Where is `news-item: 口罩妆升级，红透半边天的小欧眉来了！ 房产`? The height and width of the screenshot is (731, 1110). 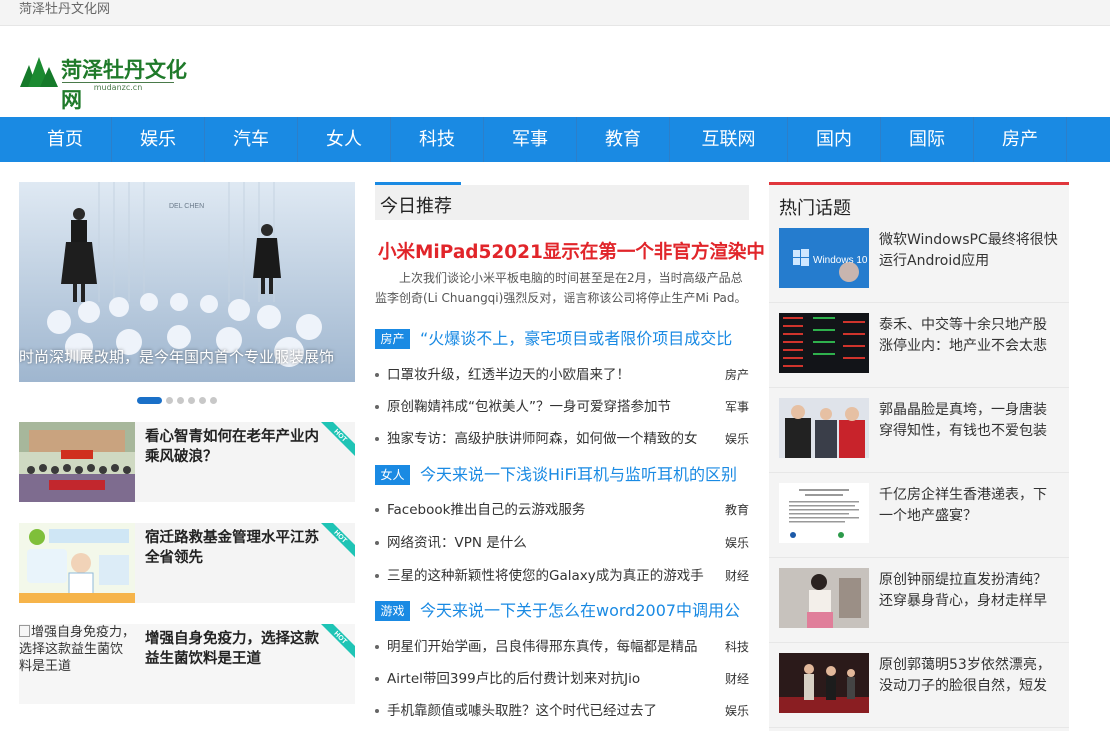 news-item: 口罩妆升级，红透半边天的小欧眉来了！ 房产 is located at coordinates (562, 375).